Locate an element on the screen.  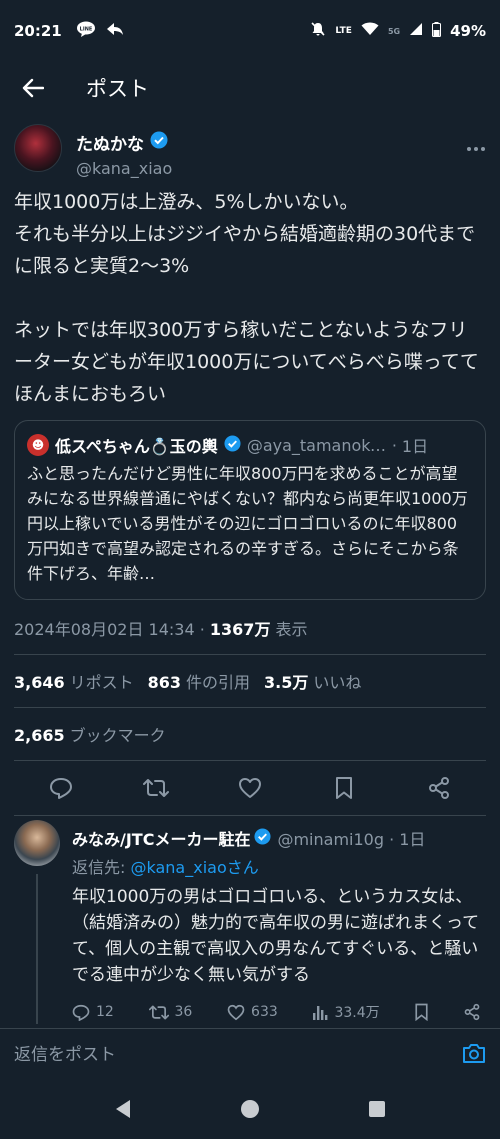
svg-text: LINE is located at coordinates (85, 30).